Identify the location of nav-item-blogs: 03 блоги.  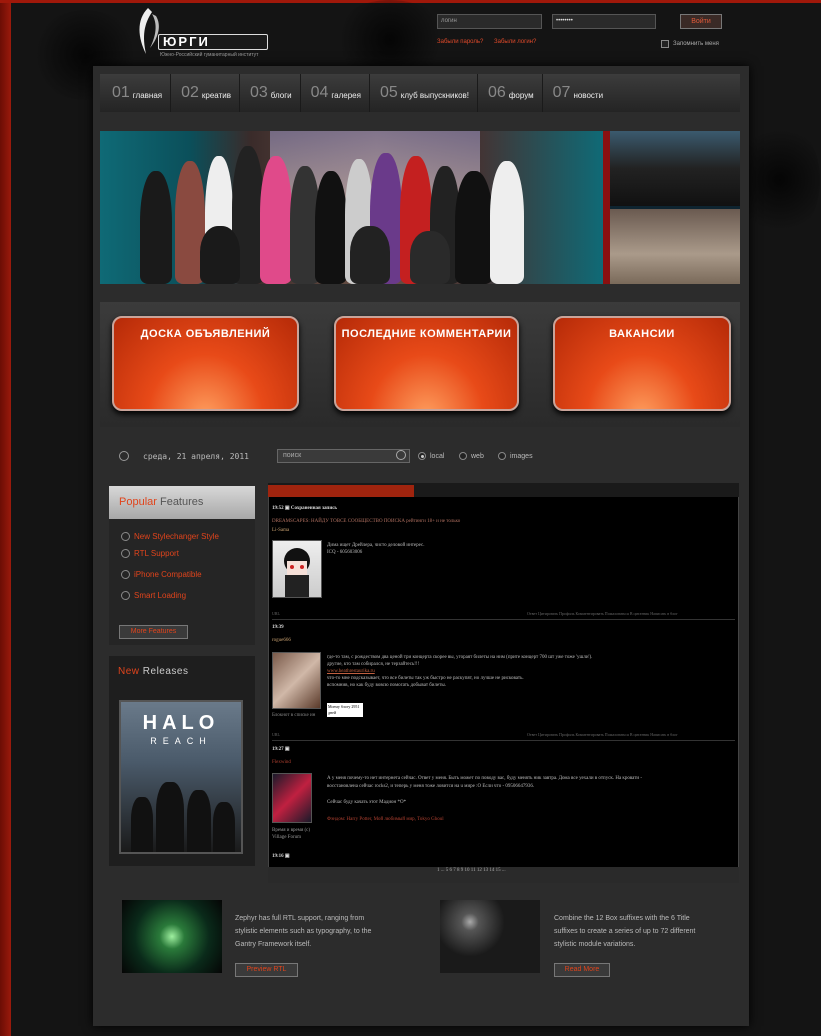
(270, 93).